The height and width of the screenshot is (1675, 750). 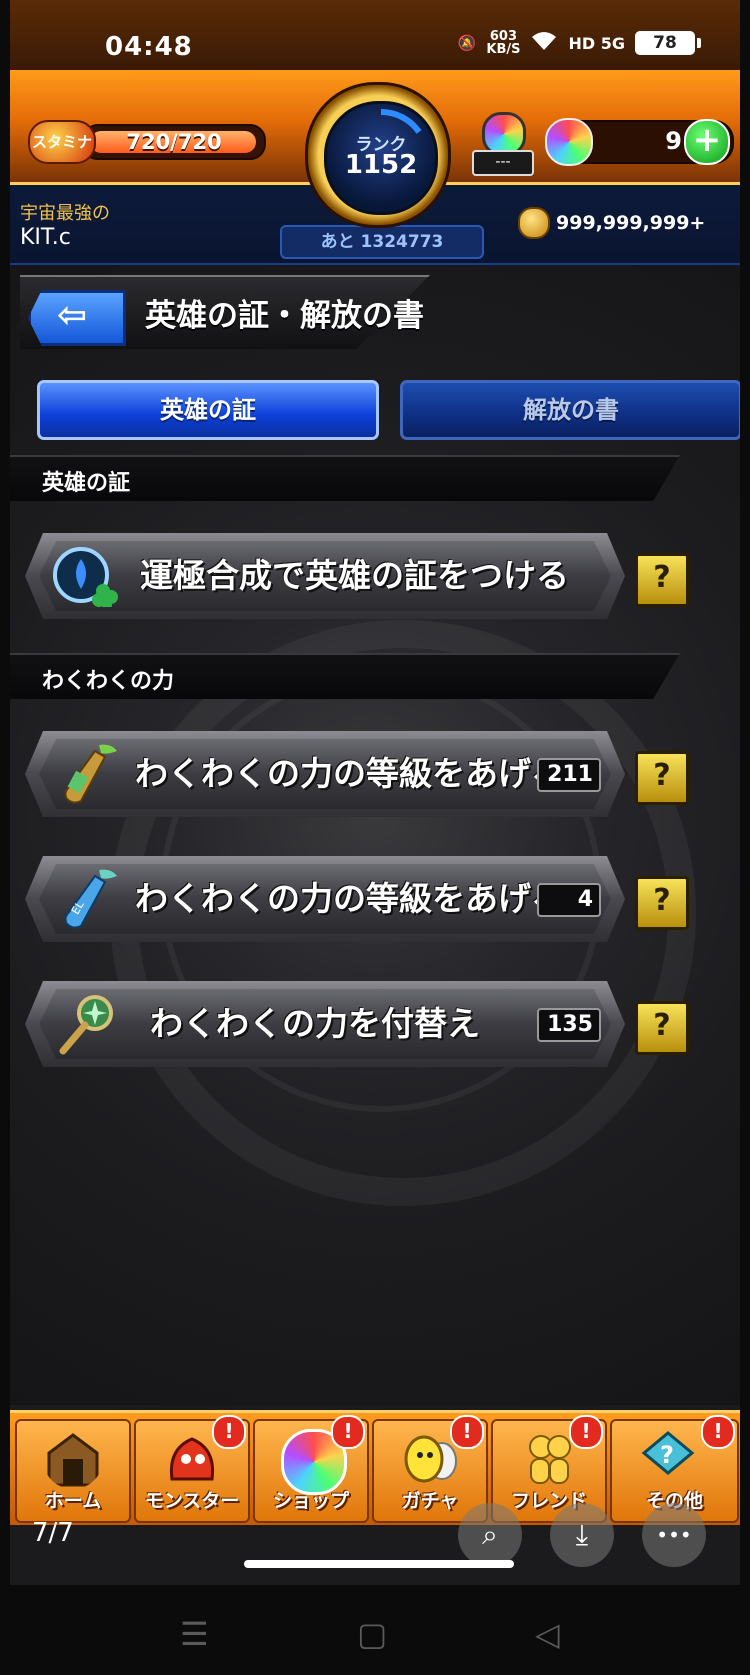 What do you see at coordinates (108, 681) in the screenshot?
I see `section-label: わくわくの力` at bounding box center [108, 681].